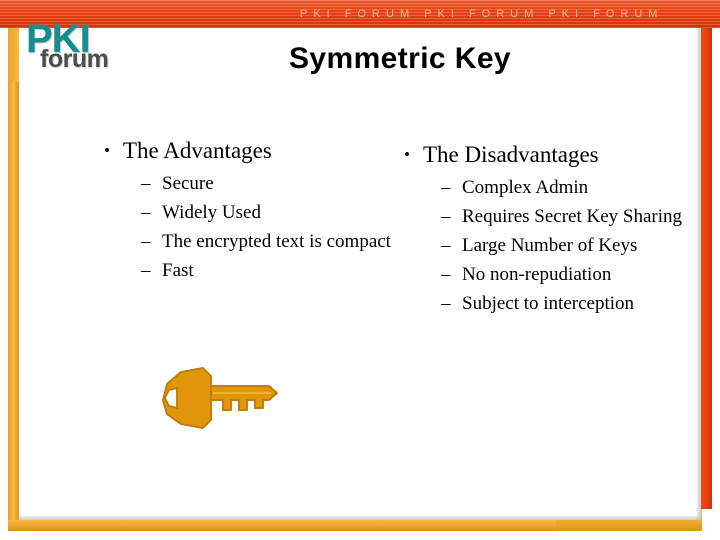 The height and width of the screenshot is (540, 720). Describe the element at coordinates (267, 271) in the screenshot. I see `list-item: – Fast` at that location.